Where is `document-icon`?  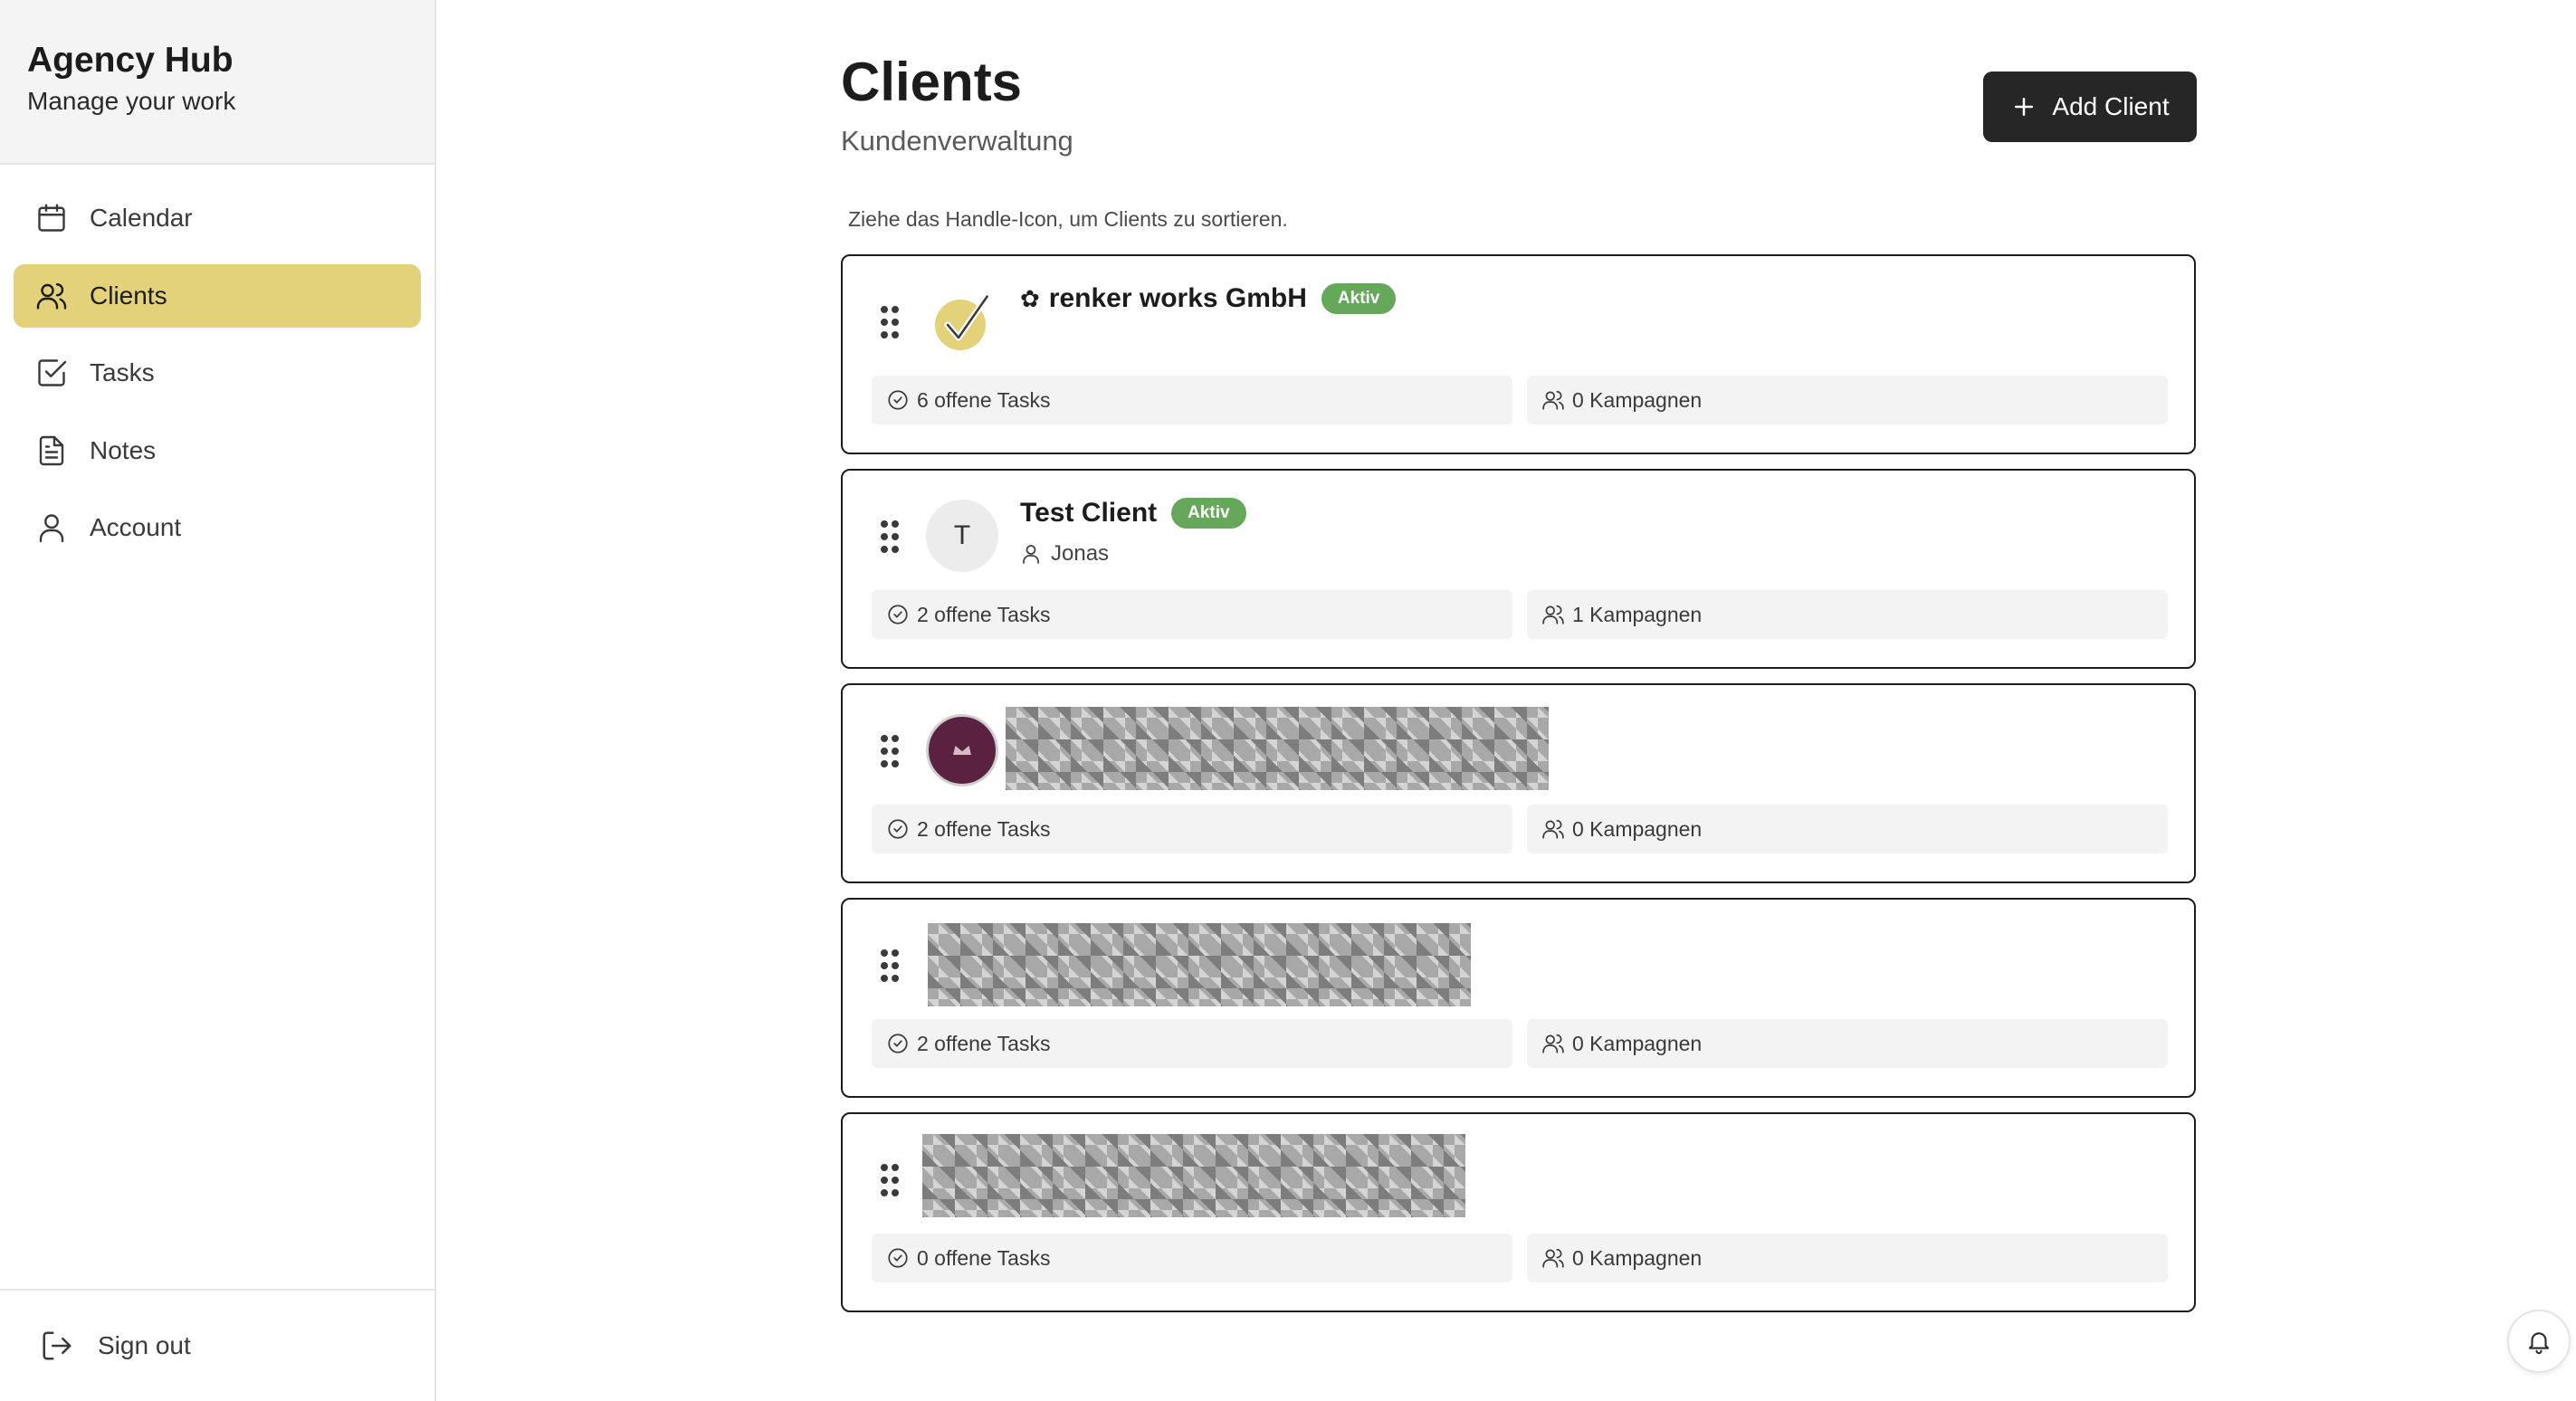
document-icon is located at coordinates (52, 450).